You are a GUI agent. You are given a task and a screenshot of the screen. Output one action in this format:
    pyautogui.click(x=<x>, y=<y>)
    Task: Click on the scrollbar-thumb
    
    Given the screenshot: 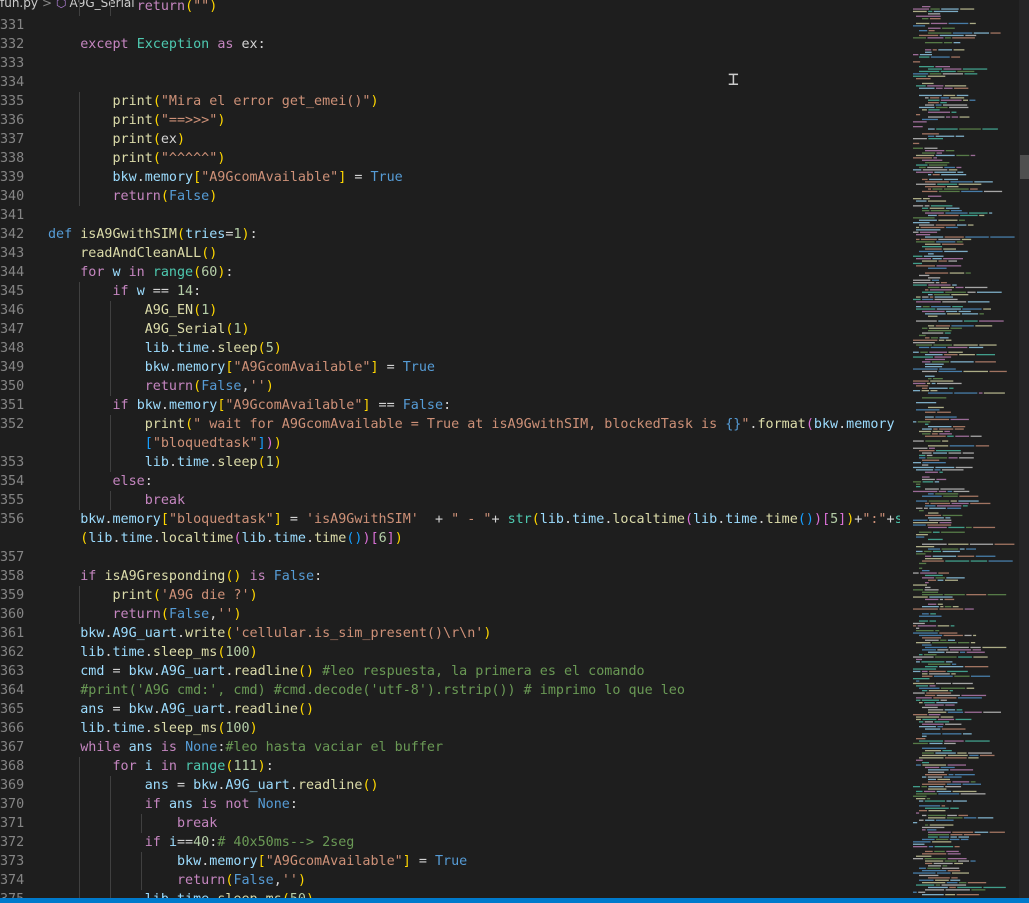 What is the action you would take?
    pyautogui.click(x=1024, y=167)
    